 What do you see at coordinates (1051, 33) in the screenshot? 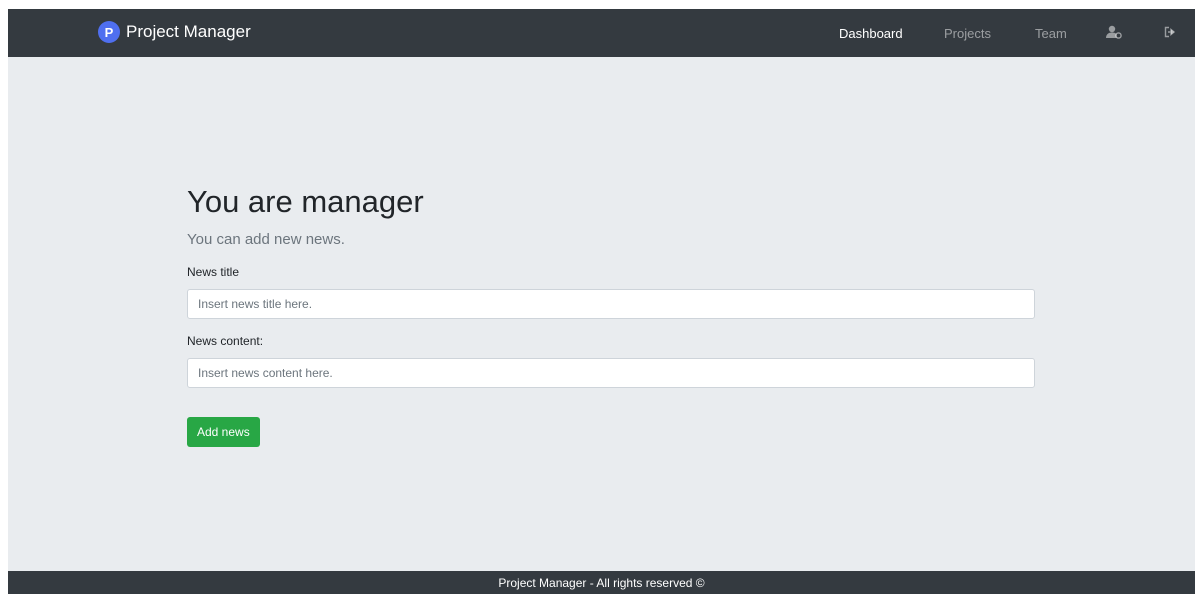
I see `nav-item-team: Team` at bounding box center [1051, 33].